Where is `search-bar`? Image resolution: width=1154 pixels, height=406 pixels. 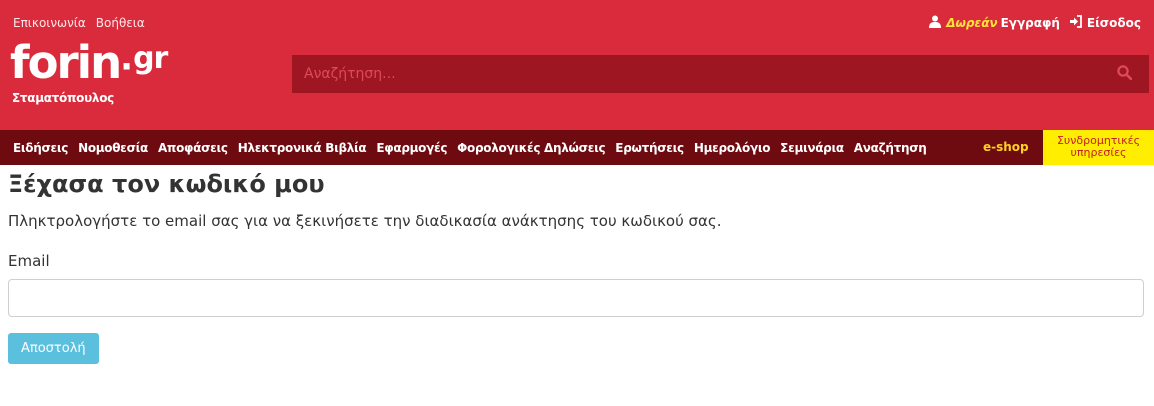
search-bar is located at coordinates (720, 74).